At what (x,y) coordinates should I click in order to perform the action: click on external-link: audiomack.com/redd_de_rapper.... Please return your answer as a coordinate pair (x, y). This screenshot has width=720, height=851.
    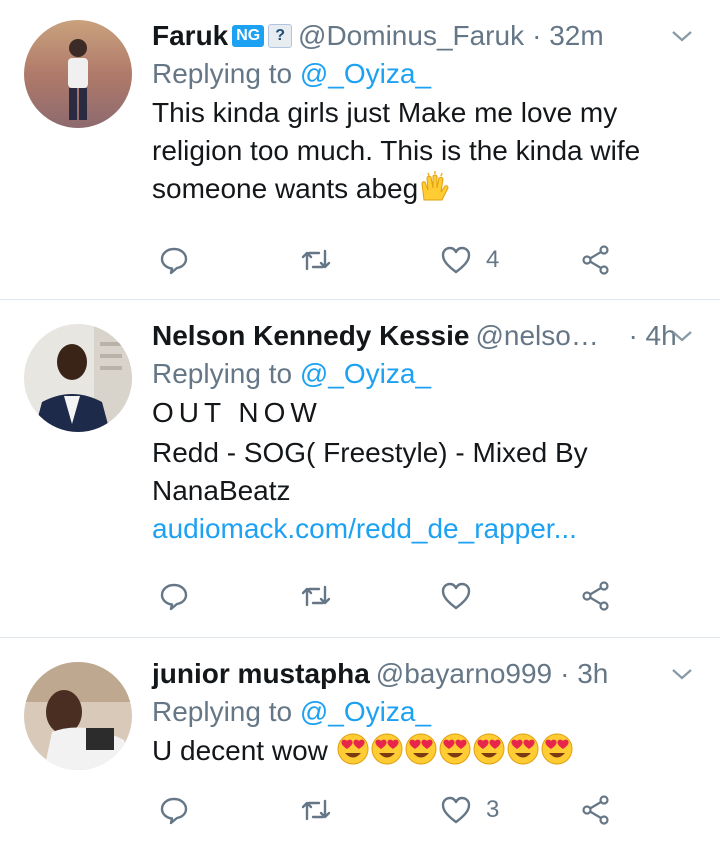
    Looking at the image, I should click on (424, 529).